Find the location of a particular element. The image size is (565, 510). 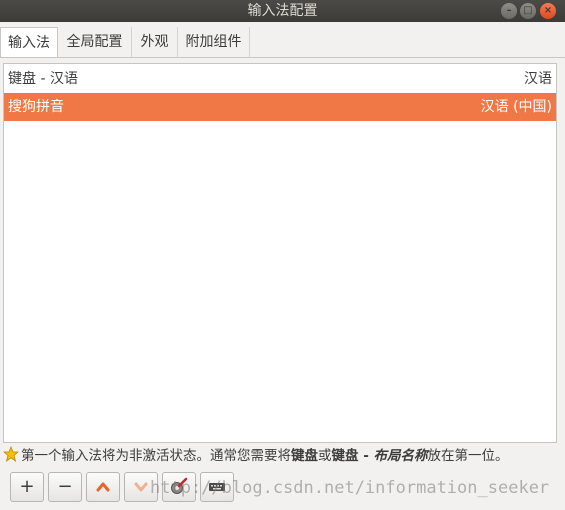

input-method-name: 键盘 - 汉语 is located at coordinates (43, 79).